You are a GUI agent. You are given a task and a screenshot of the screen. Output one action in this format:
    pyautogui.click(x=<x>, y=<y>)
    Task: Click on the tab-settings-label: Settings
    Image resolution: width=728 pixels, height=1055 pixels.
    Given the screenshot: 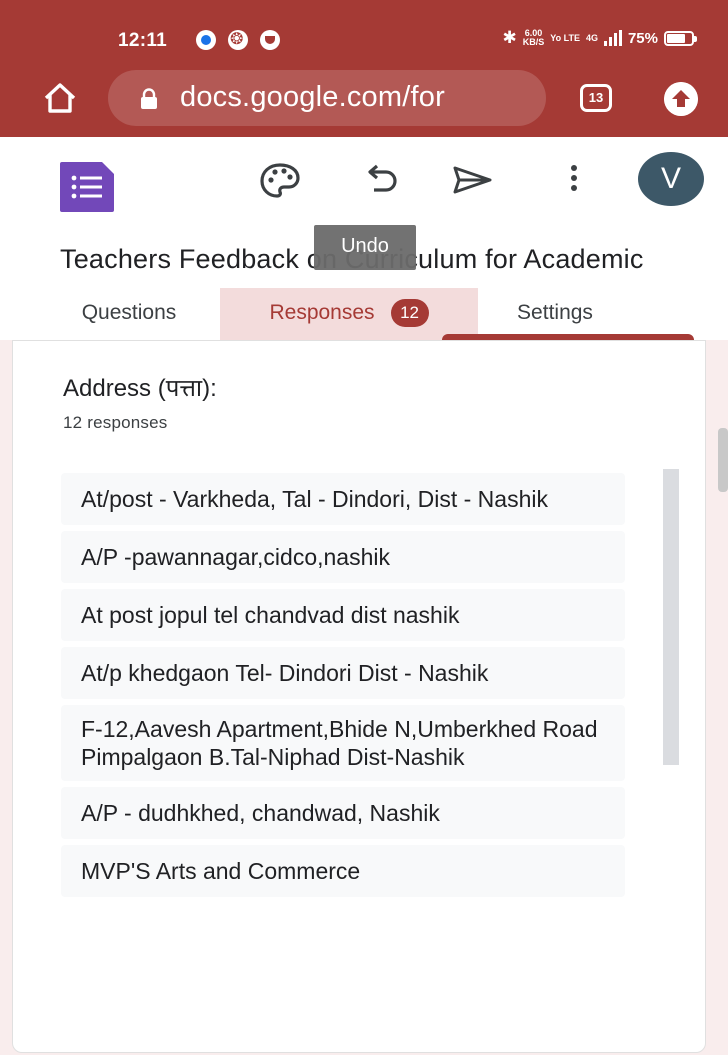 What is the action you would take?
    pyautogui.click(x=555, y=312)
    